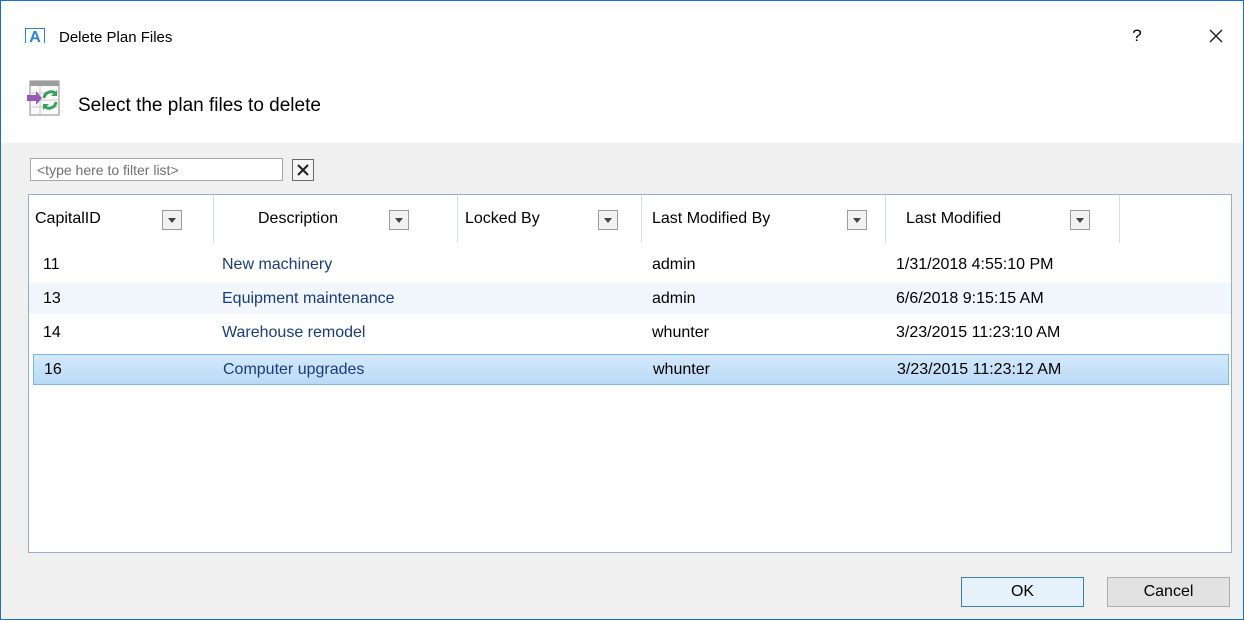  What do you see at coordinates (156, 169) in the screenshot?
I see `filter-input` at bounding box center [156, 169].